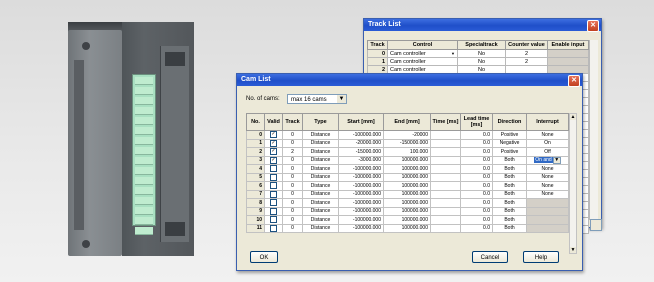  I want to click on cam-interrupt-cell: None, so click(547, 194).